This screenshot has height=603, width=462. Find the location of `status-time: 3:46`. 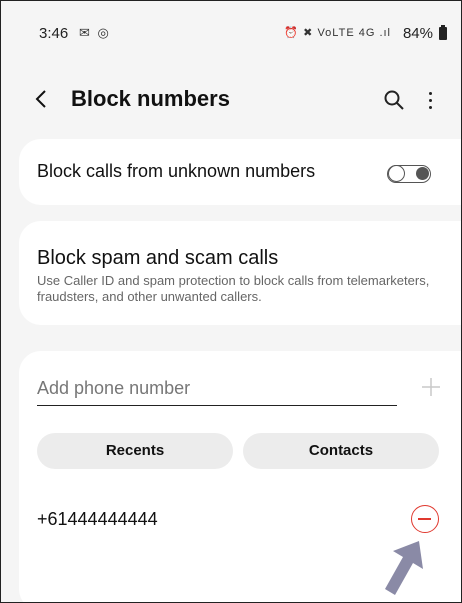

status-time: 3:46 is located at coordinates (54, 33).